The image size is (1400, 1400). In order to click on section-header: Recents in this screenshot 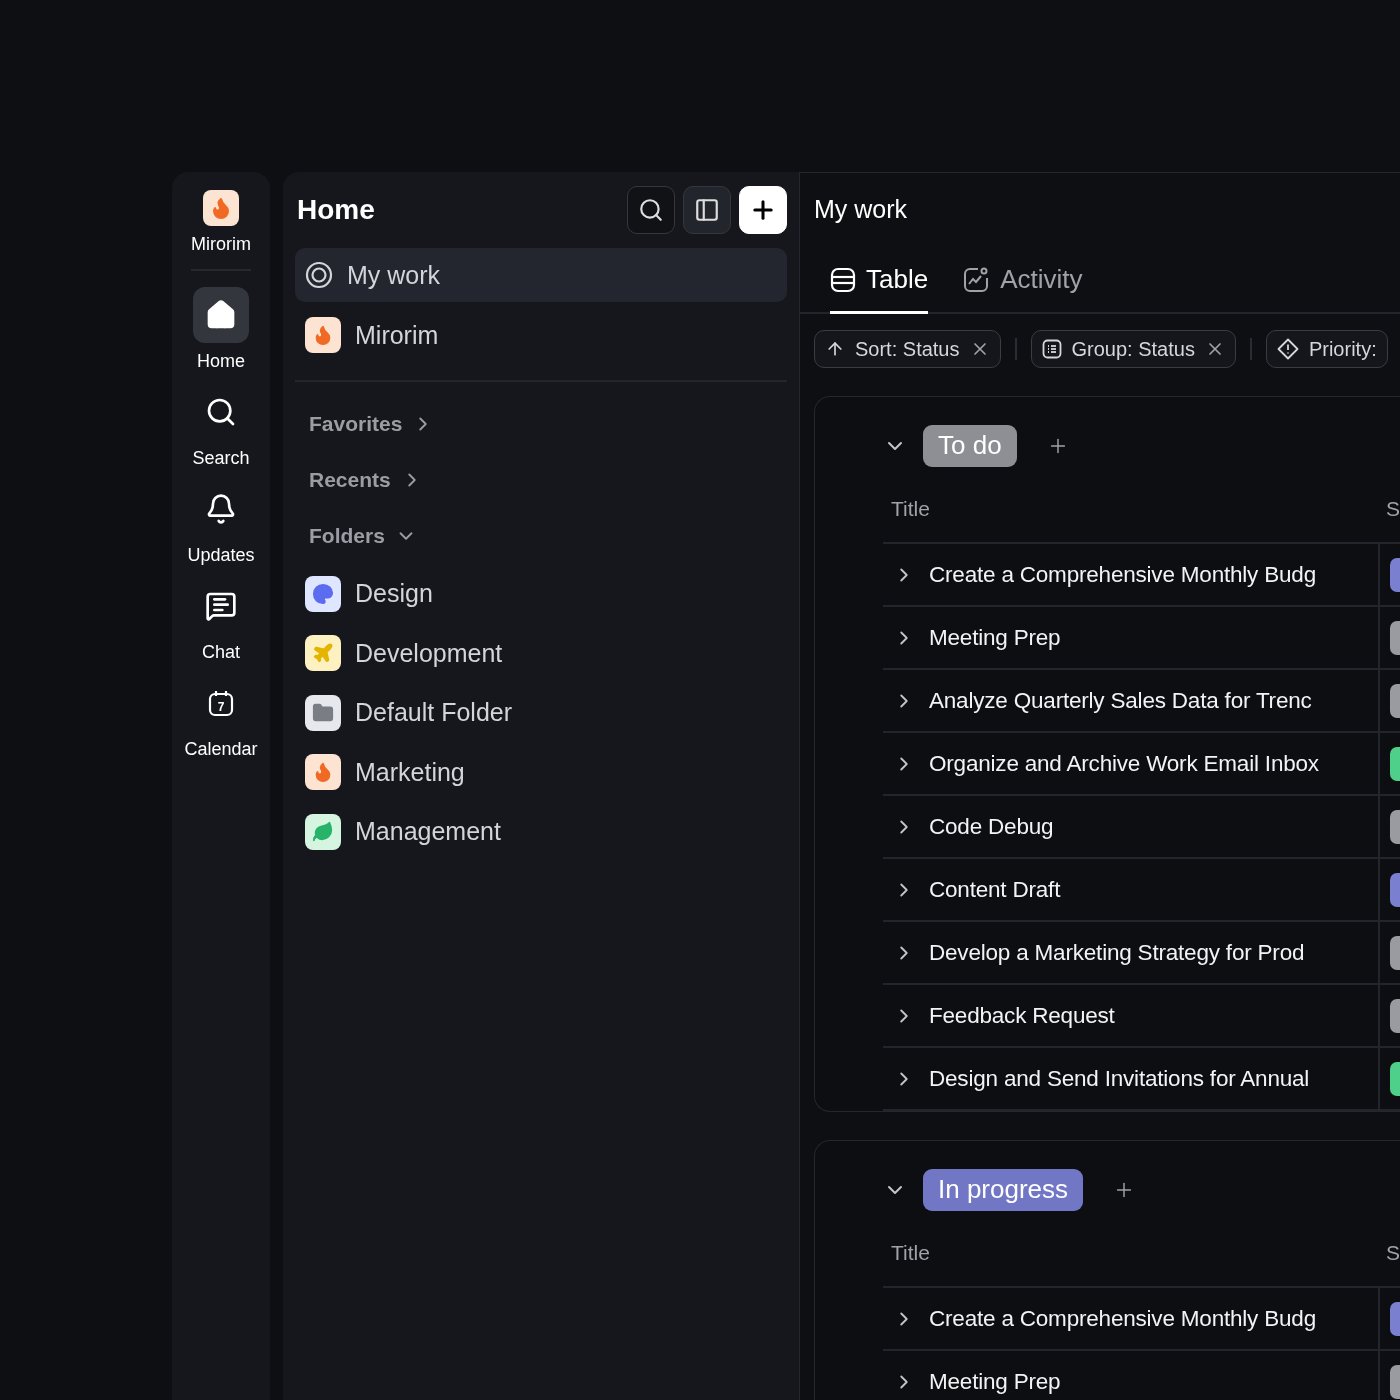, I will do `click(541, 480)`.